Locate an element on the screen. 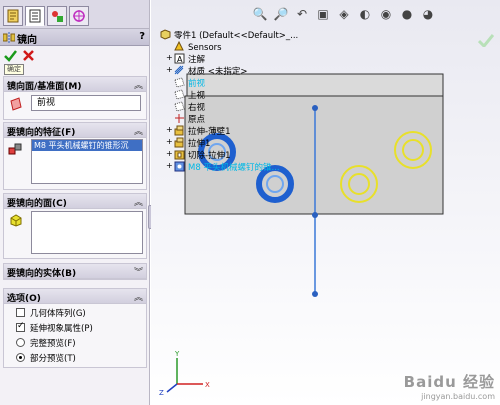 The width and height of the screenshot is (500, 405). partial-preview-option: 部分预览(T) is located at coordinates (46, 357).